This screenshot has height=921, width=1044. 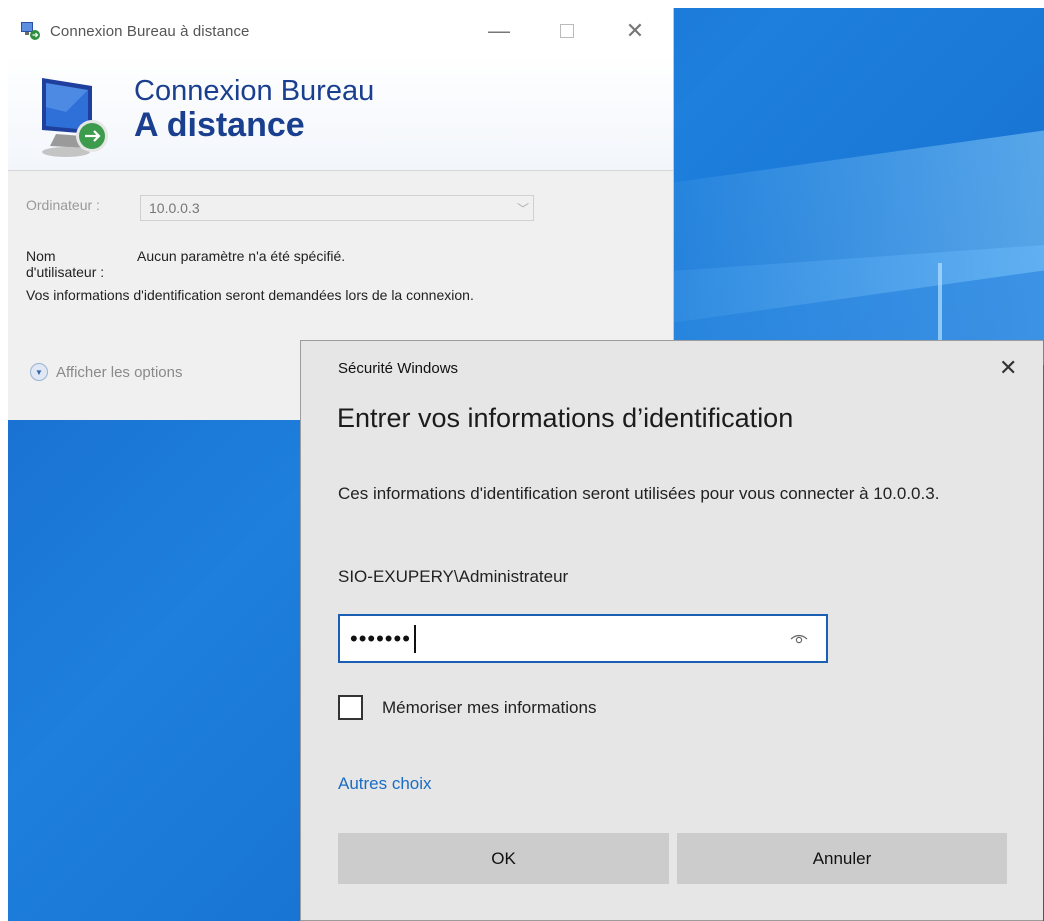 What do you see at coordinates (65, 264) in the screenshot?
I see `username-label: Nom d'utilisateur :` at bounding box center [65, 264].